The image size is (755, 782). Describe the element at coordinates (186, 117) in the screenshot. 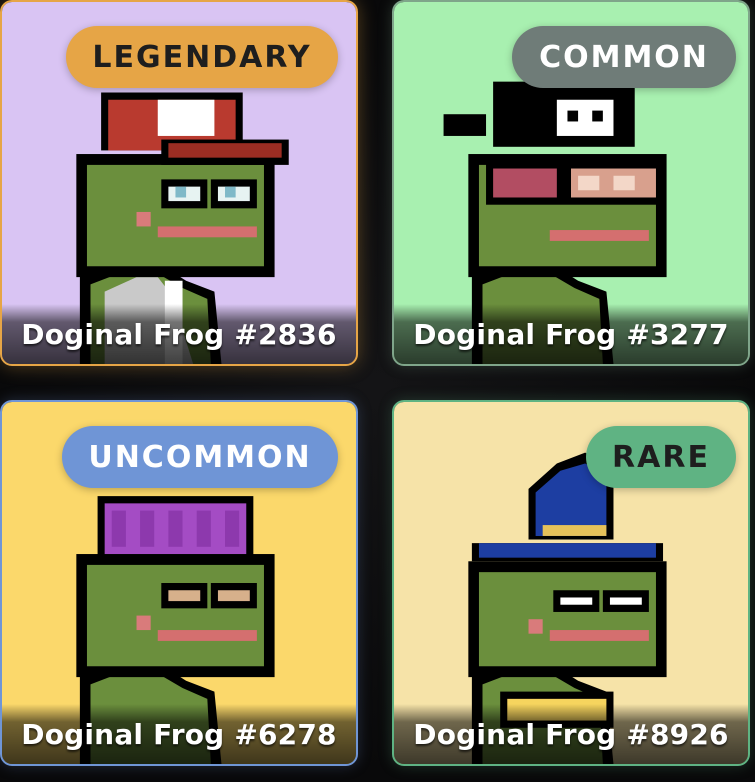

I see `cap-white-panel` at that location.